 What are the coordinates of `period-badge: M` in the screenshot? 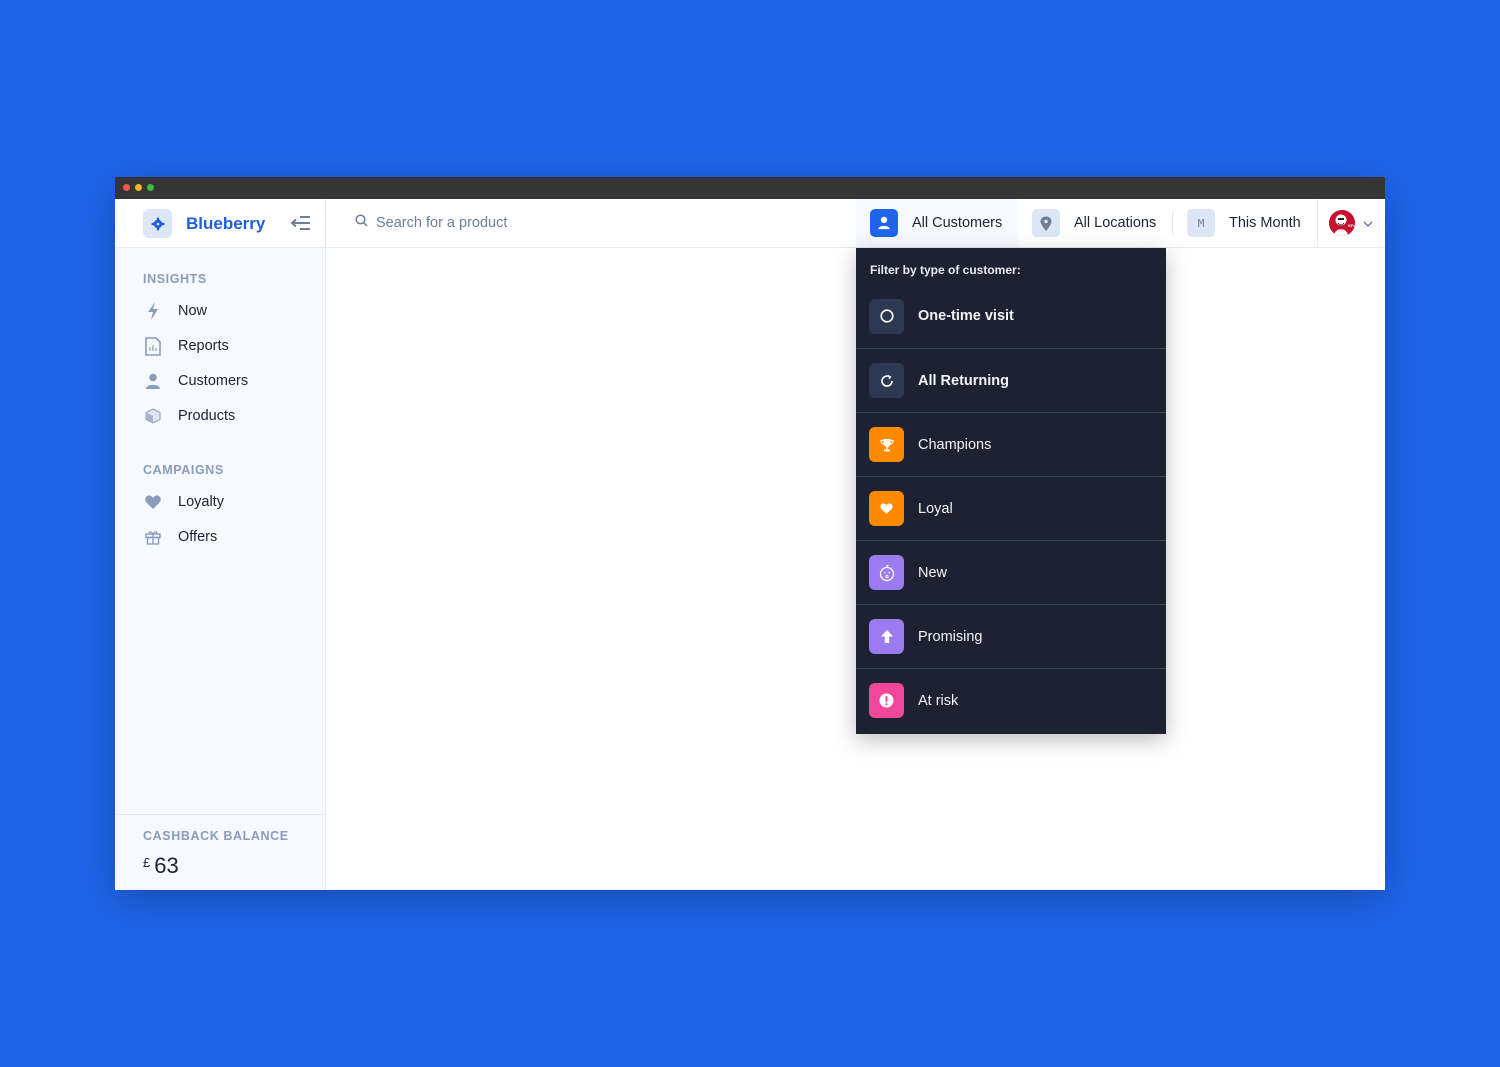 It's located at (1201, 223).